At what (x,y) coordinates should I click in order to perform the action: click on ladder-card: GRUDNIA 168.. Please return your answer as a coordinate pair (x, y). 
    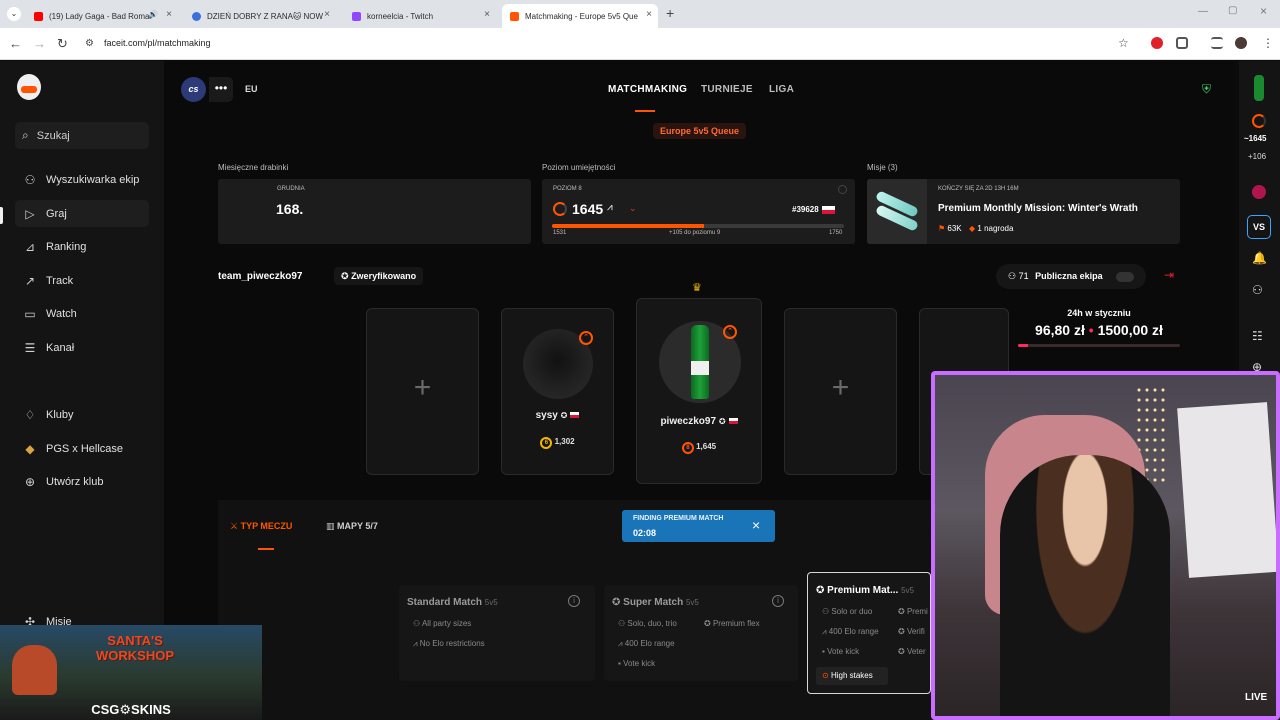
    Looking at the image, I should click on (374, 211).